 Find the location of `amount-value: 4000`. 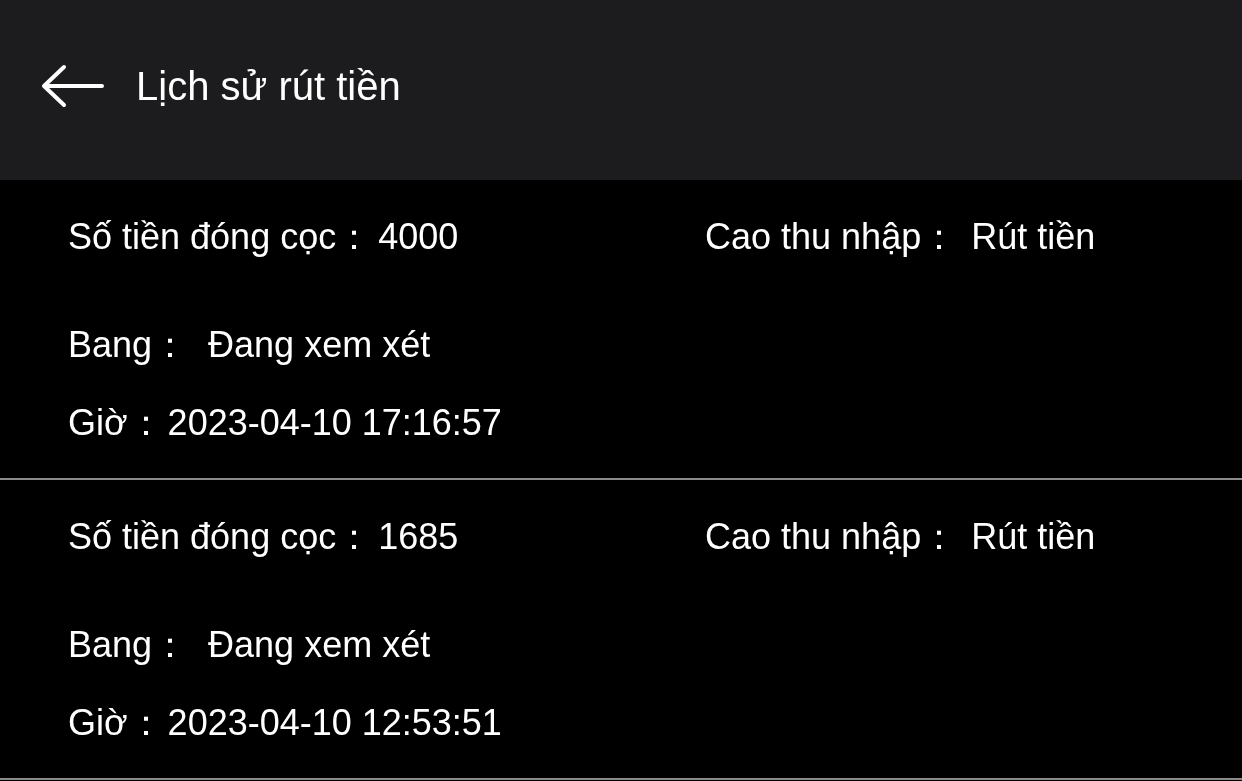

amount-value: 4000 is located at coordinates (418, 237).